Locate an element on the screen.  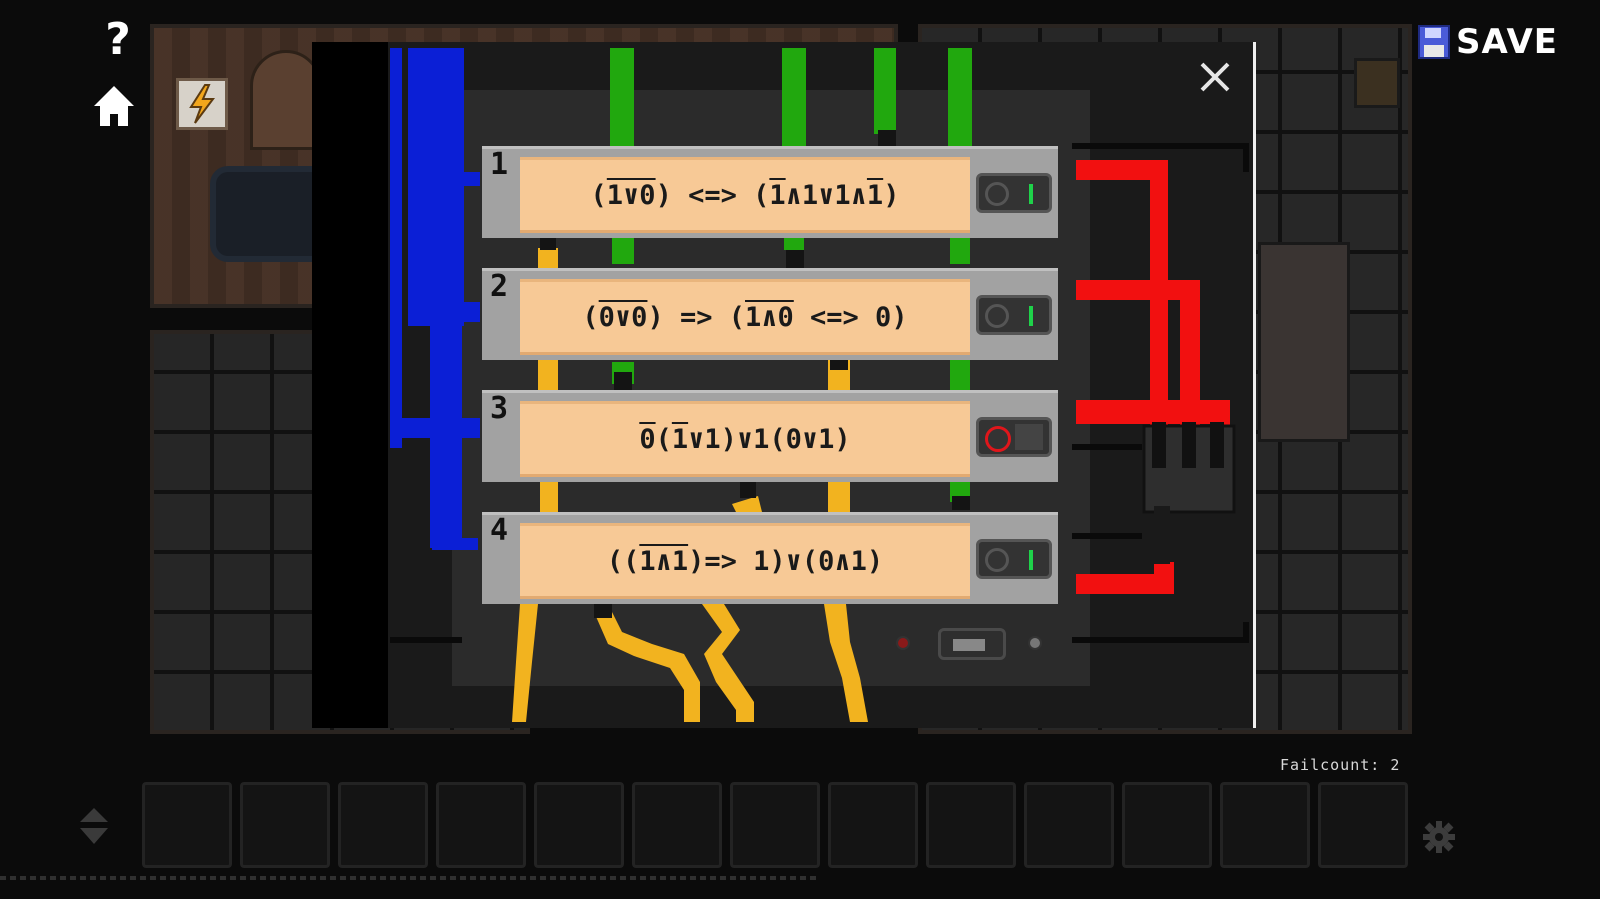
equation-row-3: 3 0(1∨1)∨1(0∨1) is located at coordinates (770, 436).